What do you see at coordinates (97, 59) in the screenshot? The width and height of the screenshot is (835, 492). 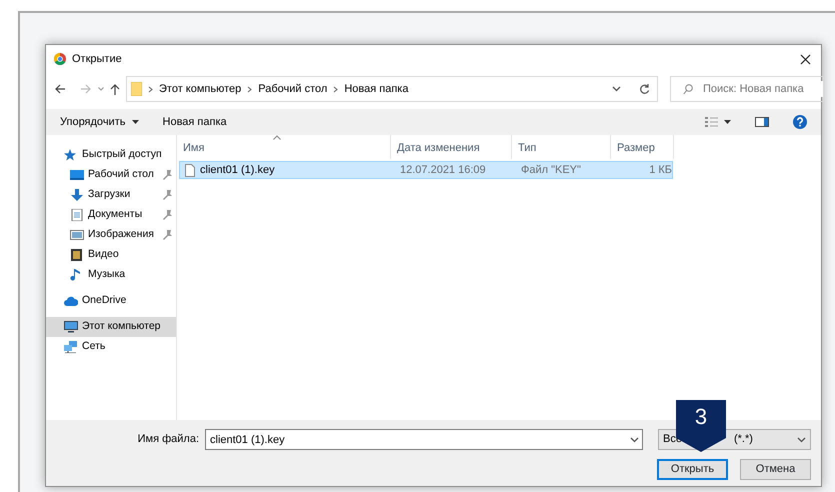 I see `dialog-title: Открытие` at bounding box center [97, 59].